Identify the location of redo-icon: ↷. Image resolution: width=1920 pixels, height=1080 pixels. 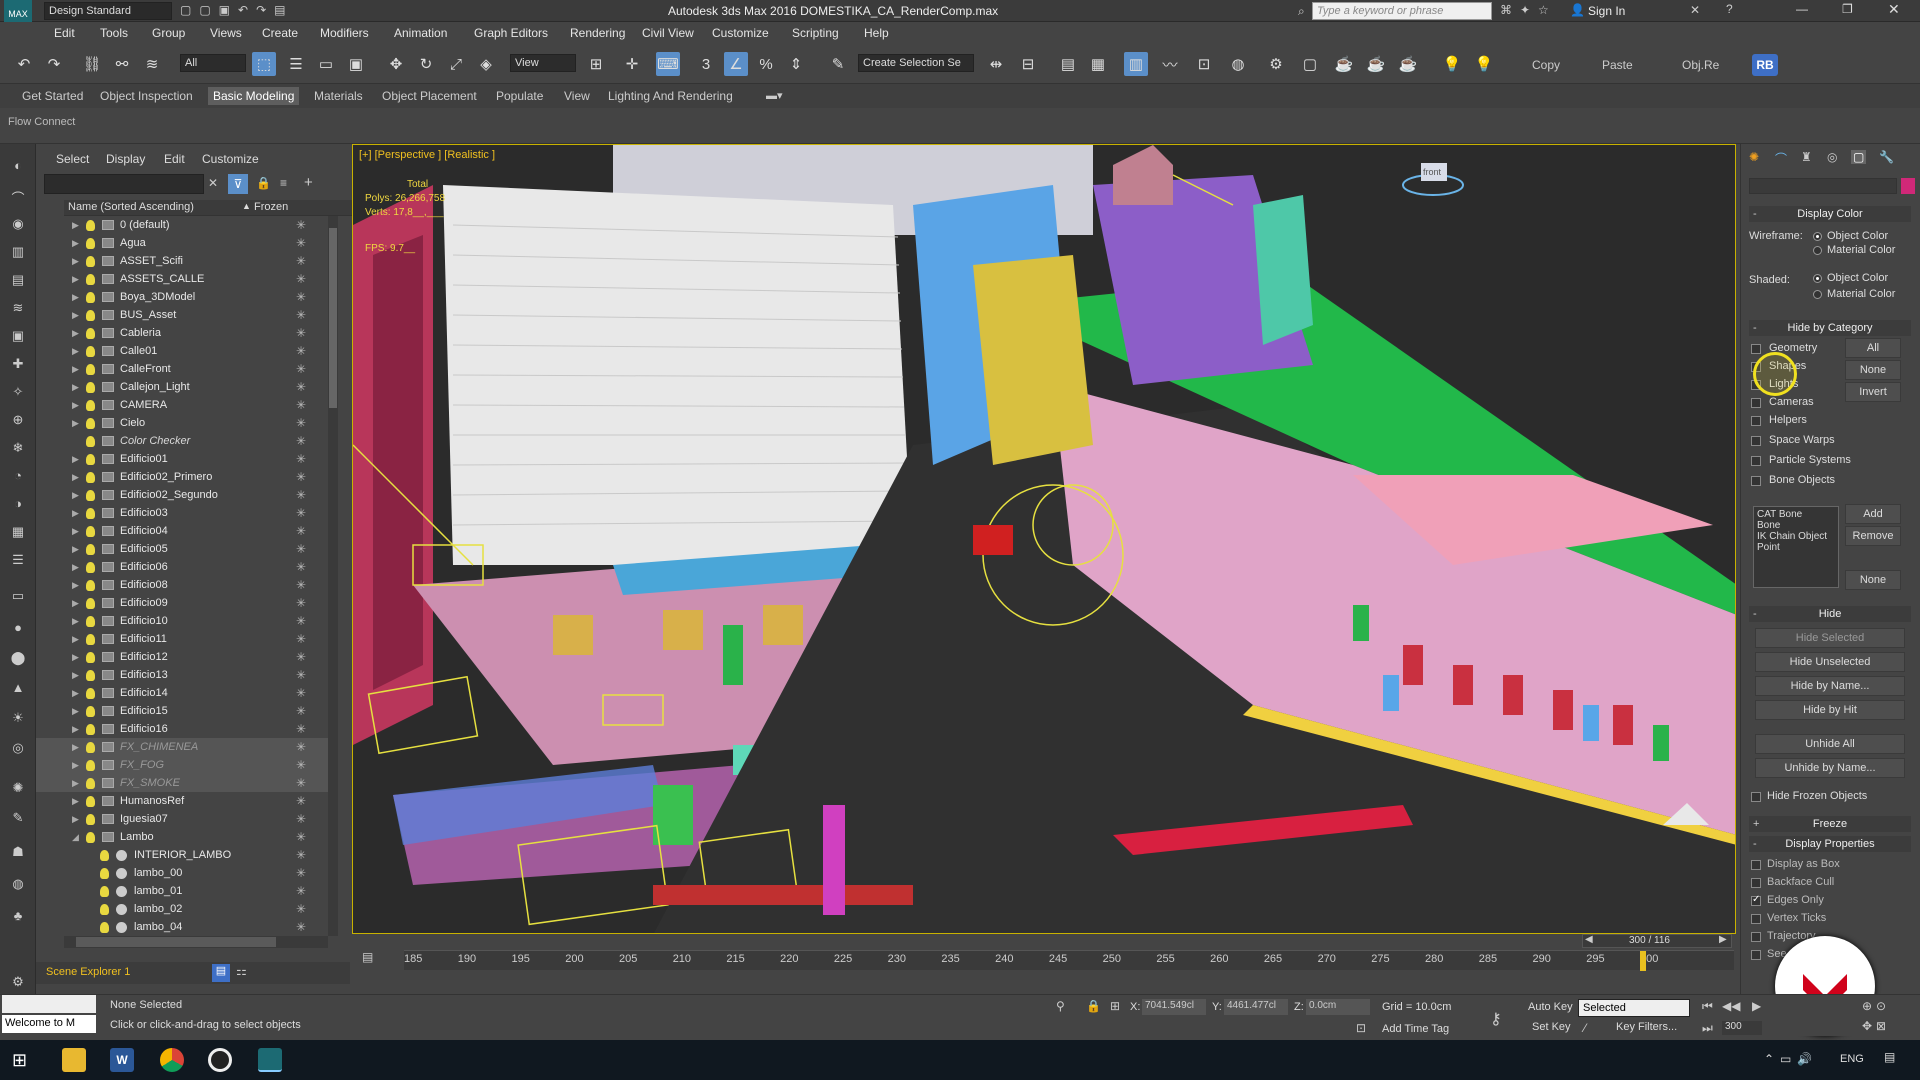
(54, 64).